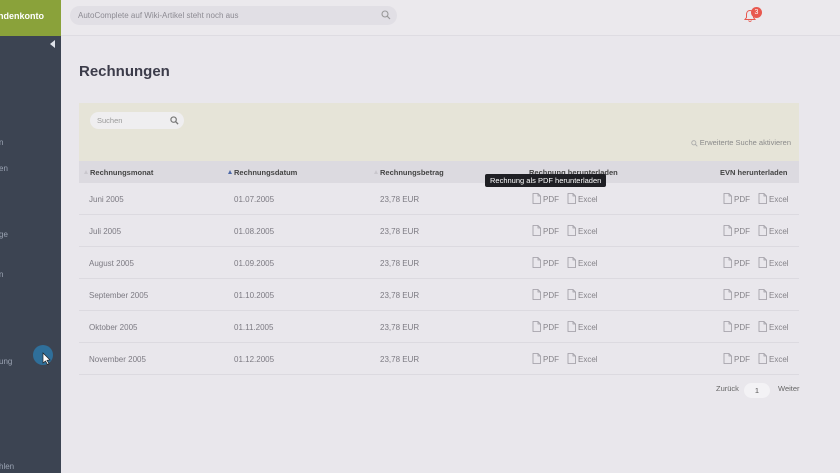  I want to click on cell-month: August 2005, so click(111, 263).